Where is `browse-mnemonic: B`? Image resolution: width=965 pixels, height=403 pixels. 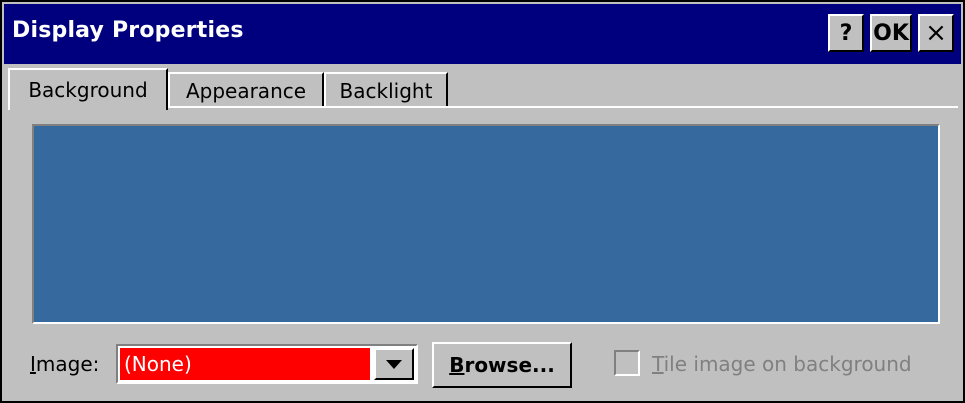 browse-mnemonic: B is located at coordinates (457, 365).